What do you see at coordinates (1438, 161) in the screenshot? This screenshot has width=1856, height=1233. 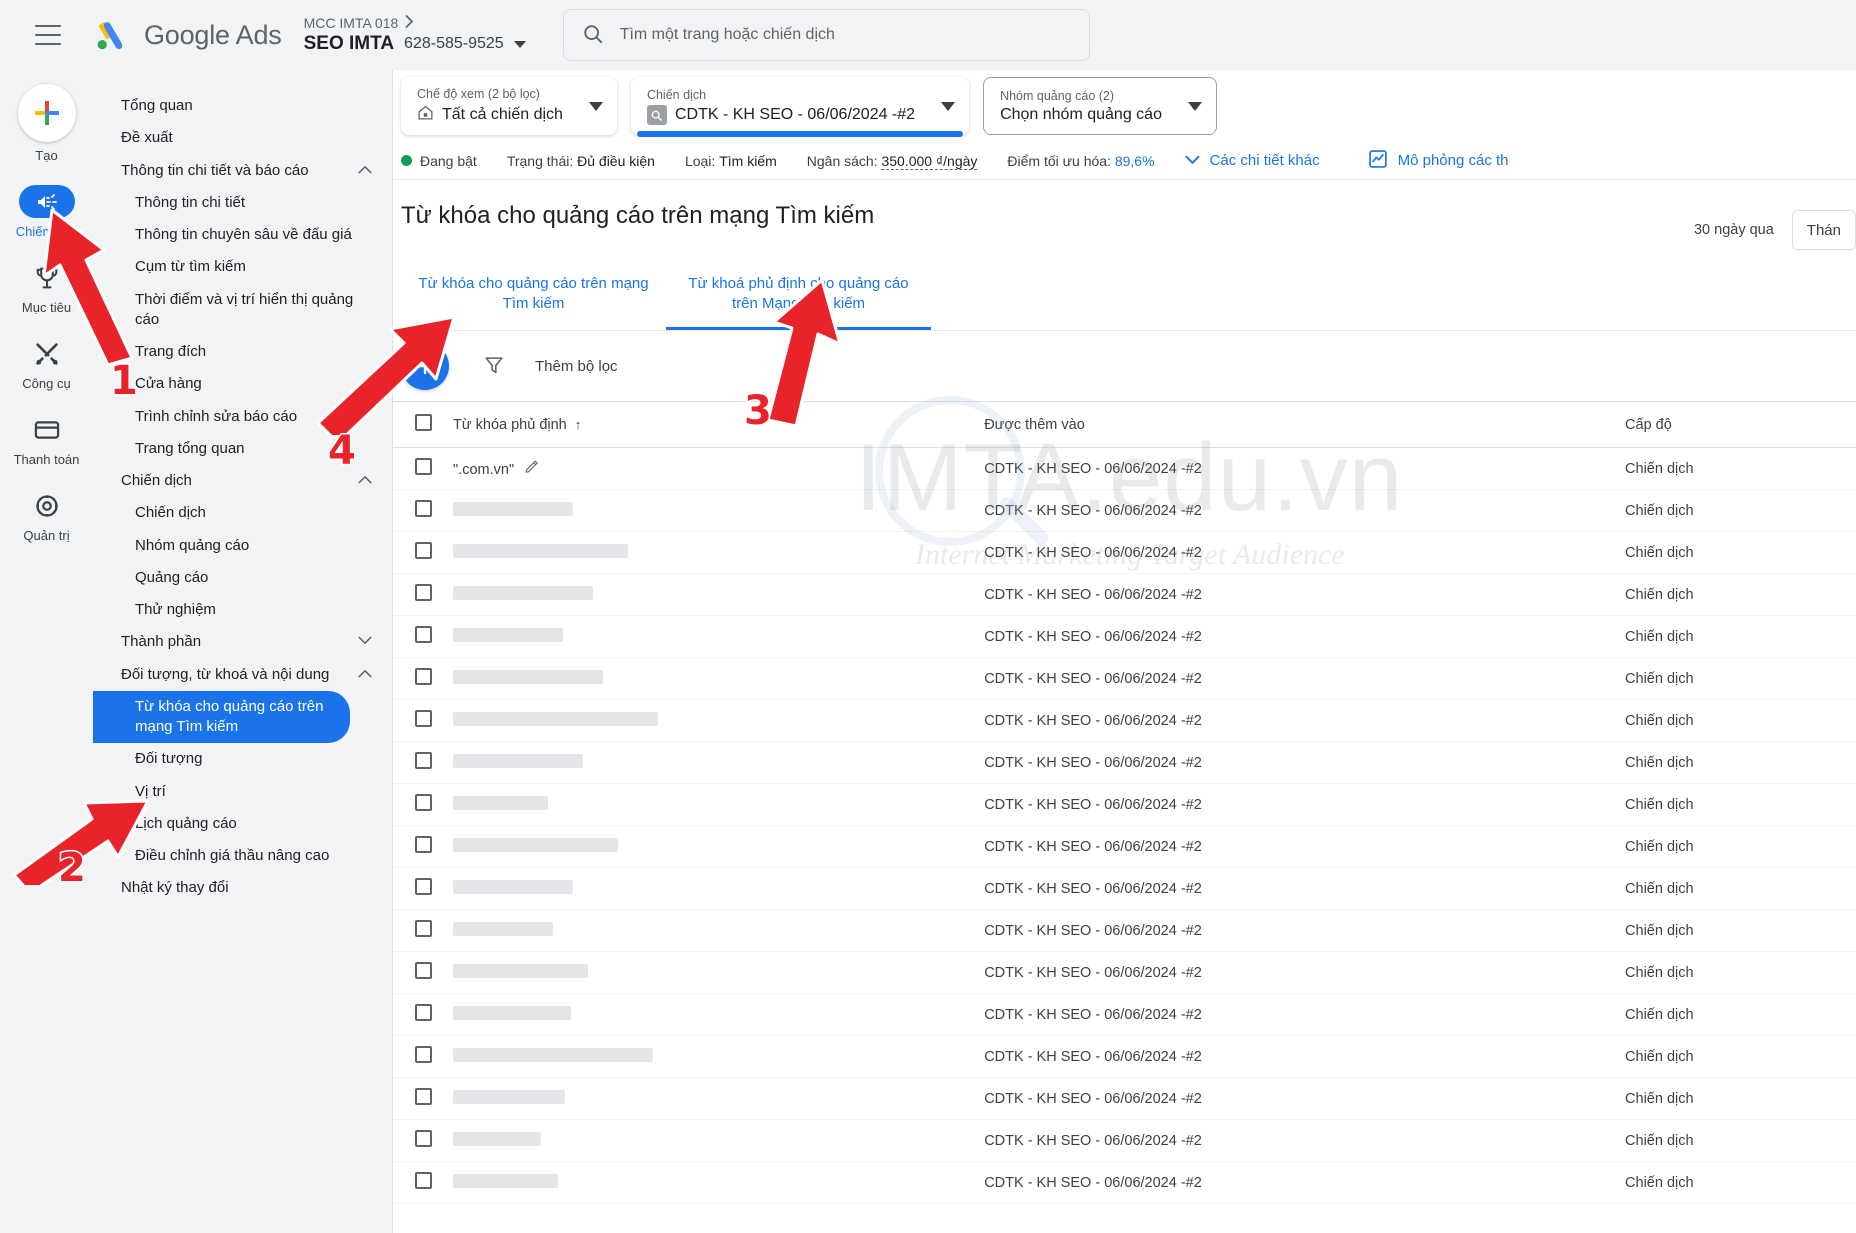 I see `simulate-changes-link: Mô phỏng các th` at bounding box center [1438, 161].